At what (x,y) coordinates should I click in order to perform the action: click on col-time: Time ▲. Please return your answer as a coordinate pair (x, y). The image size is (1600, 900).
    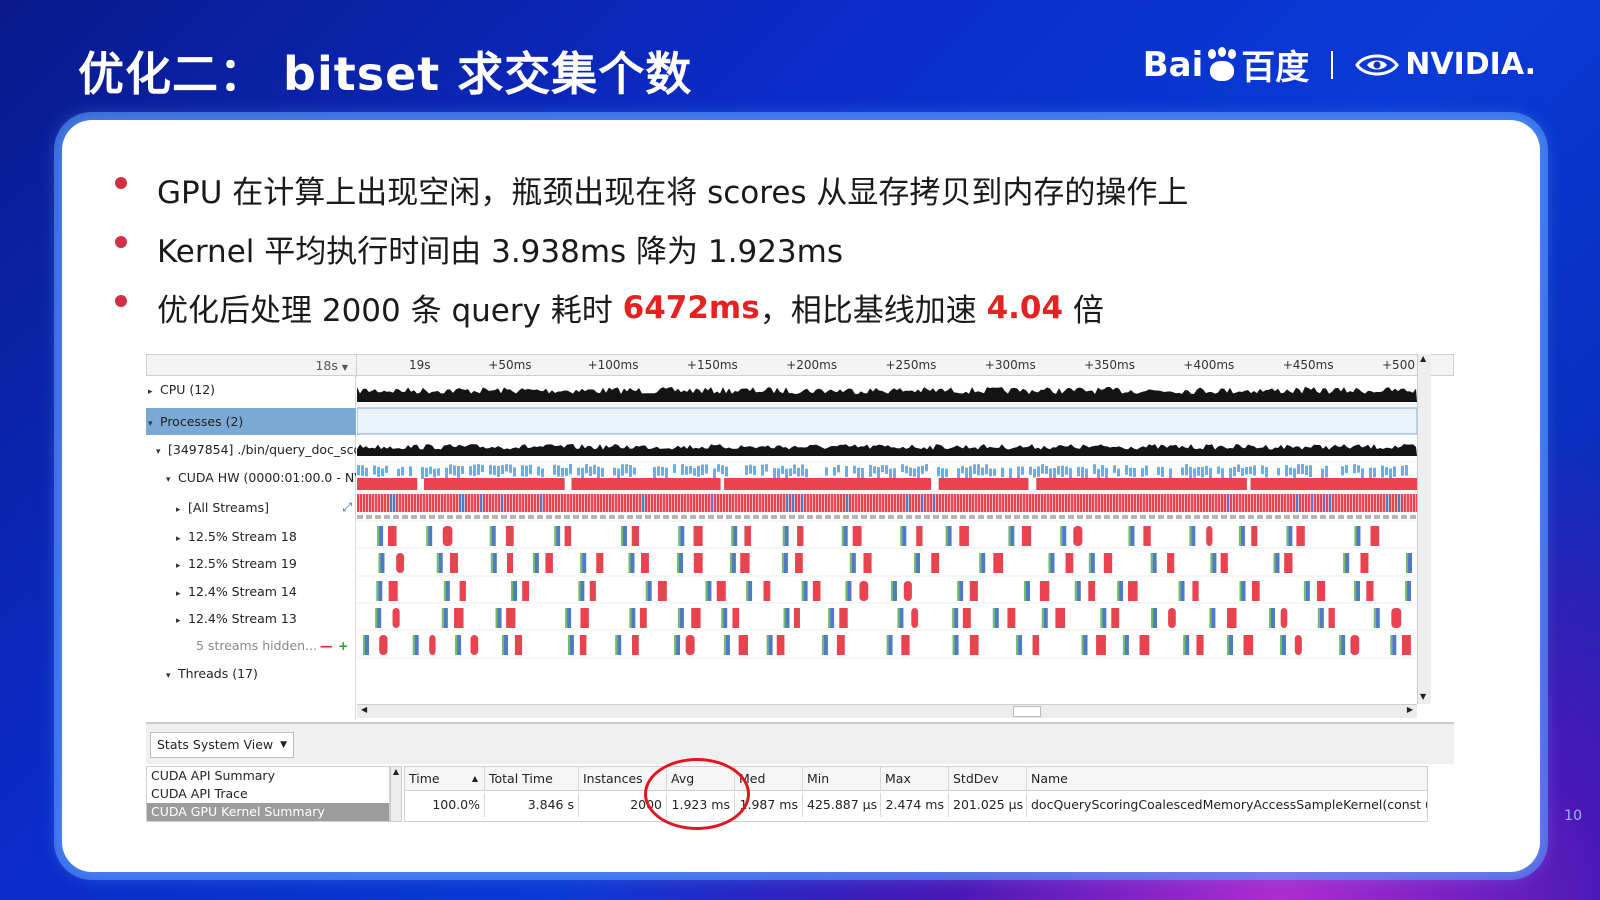
    Looking at the image, I should click on (445, 779).